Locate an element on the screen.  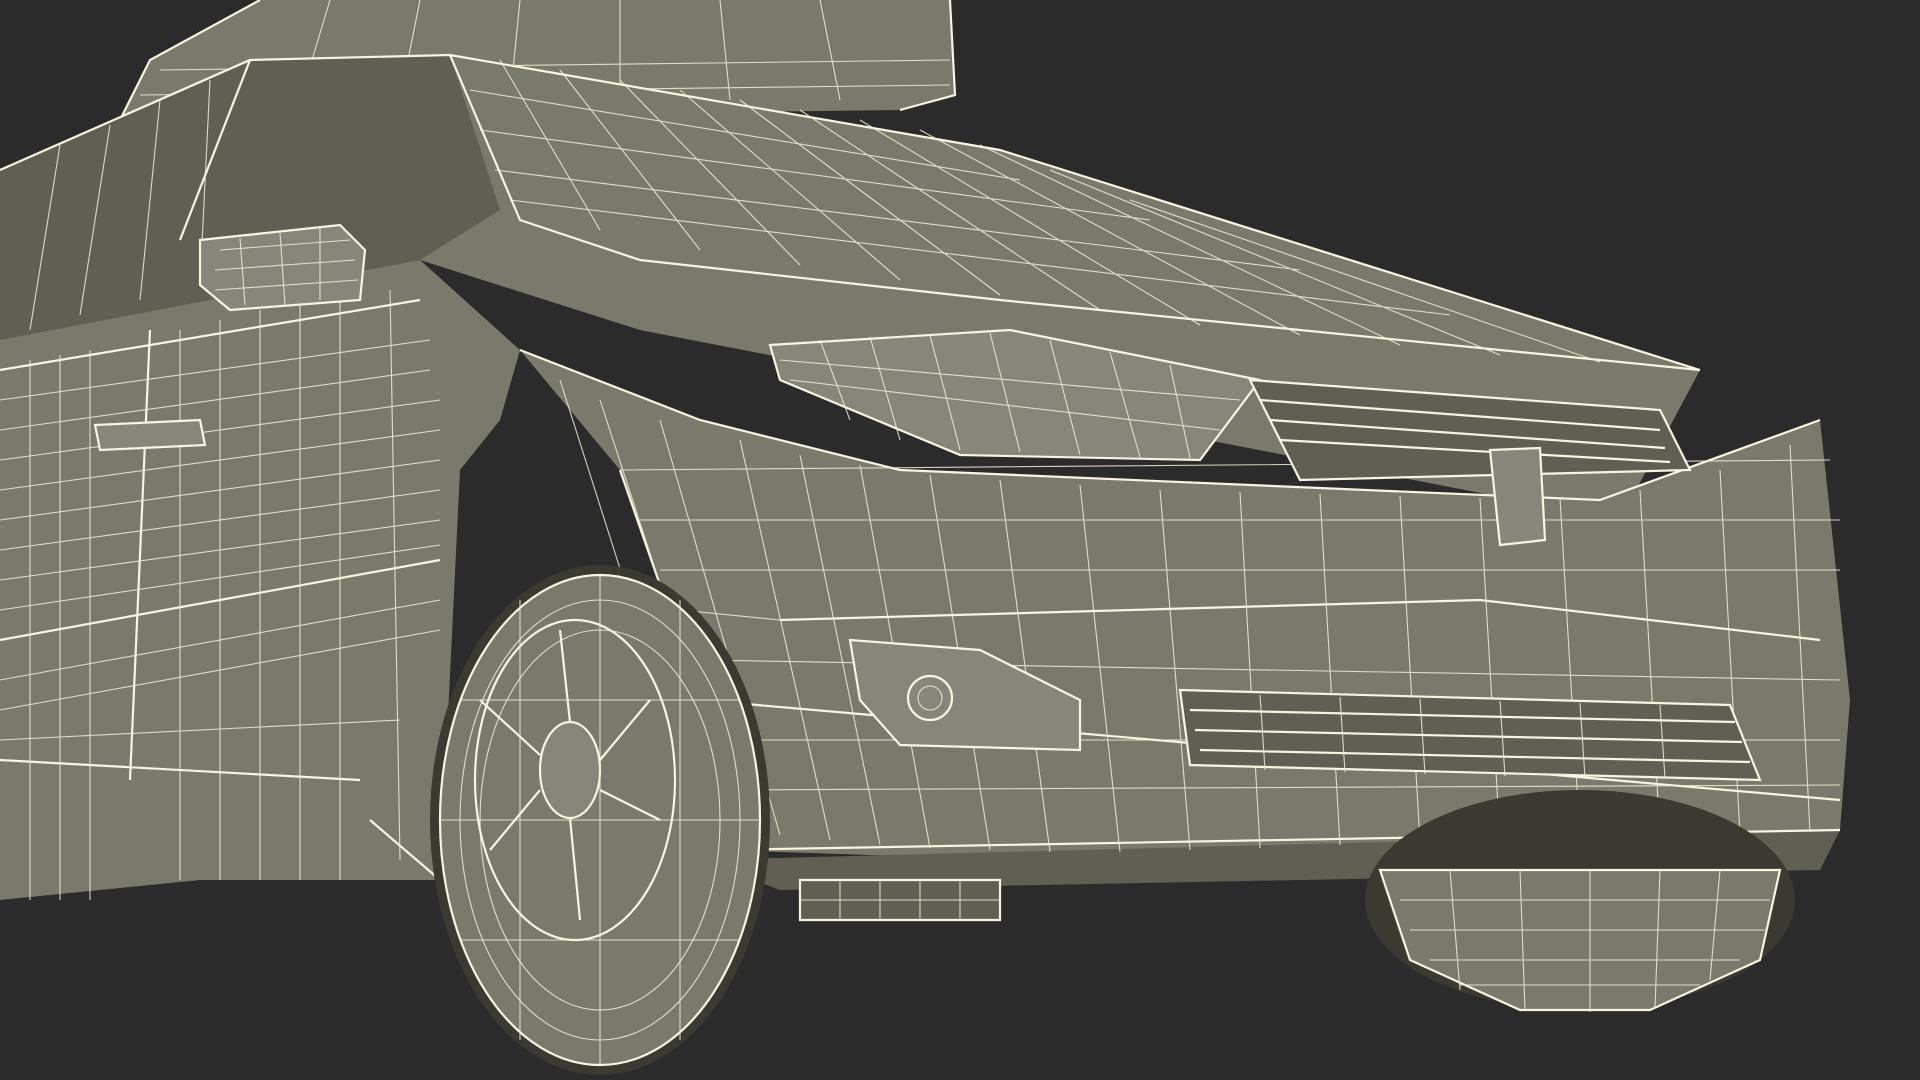
lower-grille is located at coordinates (1470, 735).